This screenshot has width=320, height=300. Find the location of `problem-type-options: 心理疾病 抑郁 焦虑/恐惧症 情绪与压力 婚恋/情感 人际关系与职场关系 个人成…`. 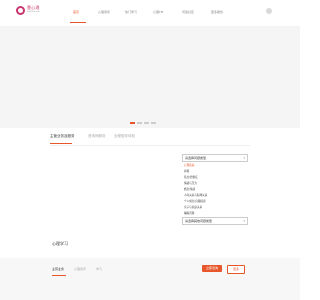

problem-type-options: 心理疾病 抑郁 焦虑/恐惧症 情绪与压力 婚恋/情感 人际关系与职场关系 个人成… is located at coordinates (214, 189).